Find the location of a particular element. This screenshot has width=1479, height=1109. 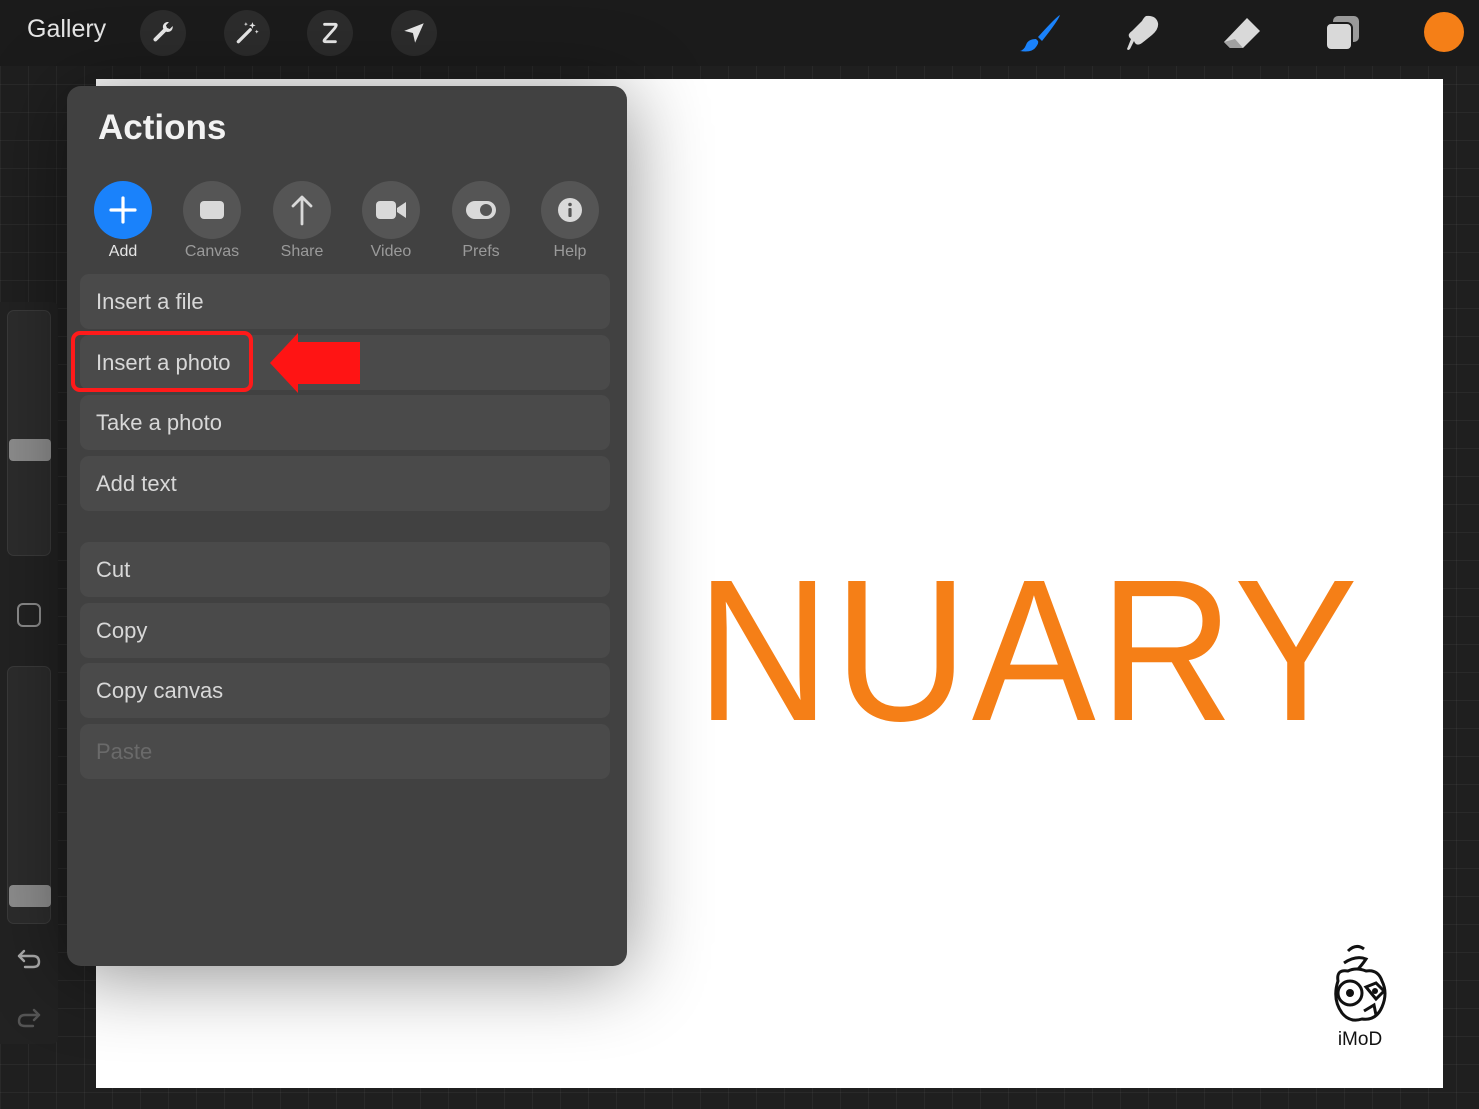

layers-icon is located at coordinates (1342, 33).